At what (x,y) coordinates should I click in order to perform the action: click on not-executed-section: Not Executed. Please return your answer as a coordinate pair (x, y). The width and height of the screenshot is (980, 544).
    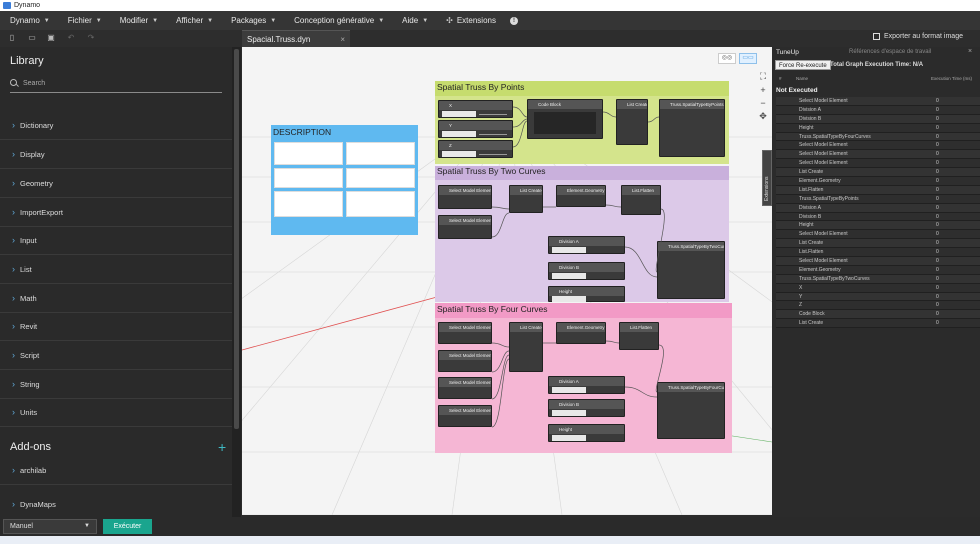
    Looking at the image, I should click on (797, 90).